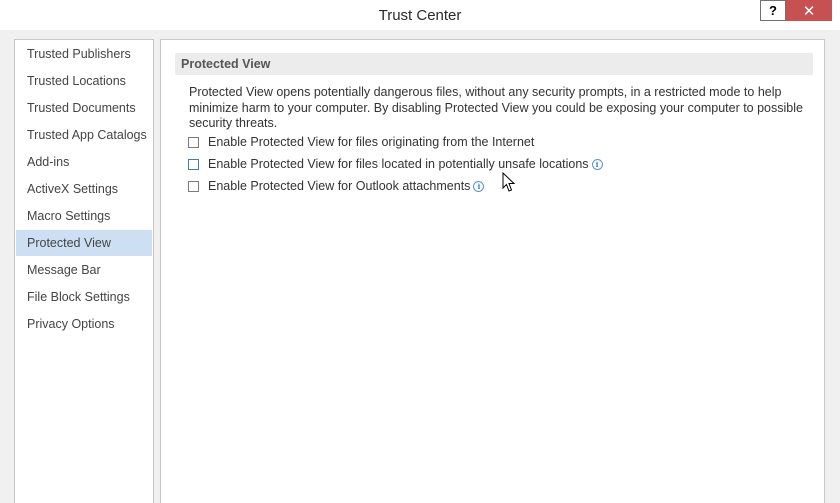 The width and height of the screenshot is (840, 503). I want to click on help-button: ?, so click(773, 10).